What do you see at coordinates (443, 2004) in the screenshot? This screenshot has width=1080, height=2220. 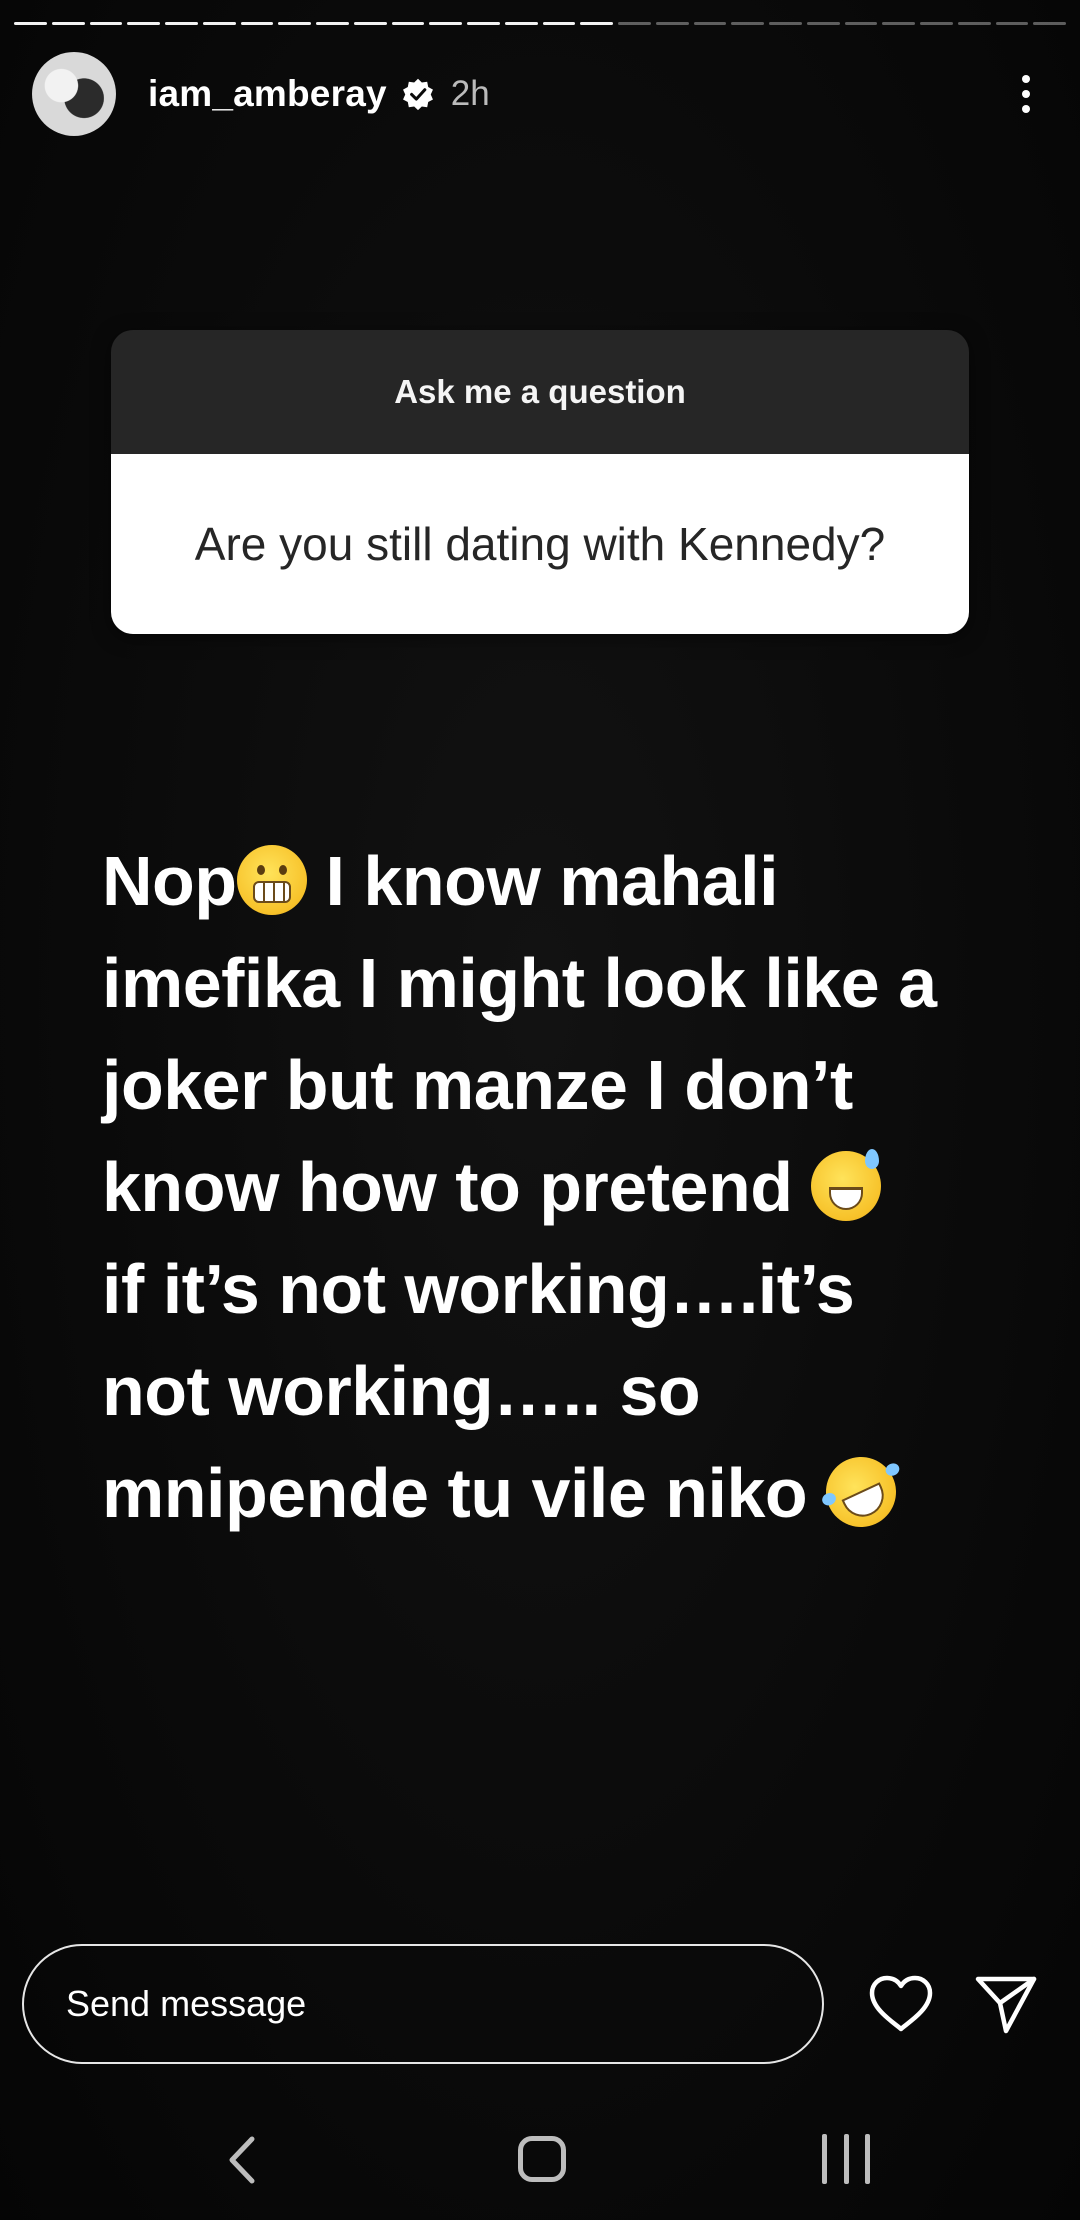 I see `send-message-input` at bounding box center [443, 2004].